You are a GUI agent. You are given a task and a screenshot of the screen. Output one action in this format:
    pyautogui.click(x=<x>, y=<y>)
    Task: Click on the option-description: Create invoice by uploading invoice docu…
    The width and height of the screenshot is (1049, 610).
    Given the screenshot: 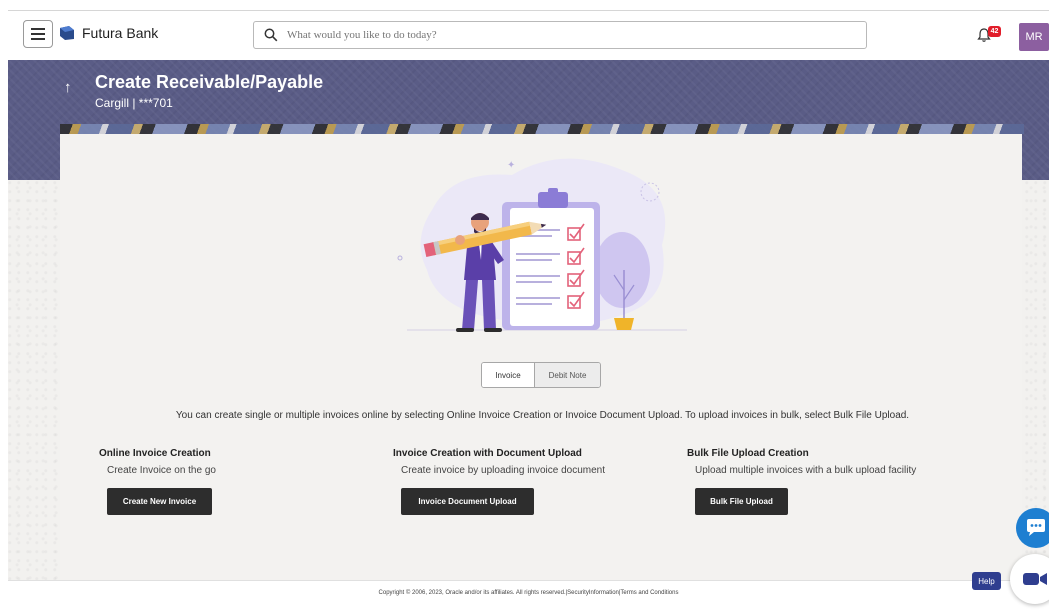 What is the action you would take?
    pyautogui.click(x=503, y=470)
    